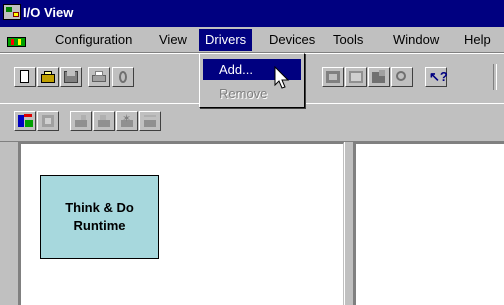 The height and width of the screenshot is (305, 504). What do you see at coordinates (402, 77) in the screenshot?
I see `zoom-icon` at bounding box center [402, 77].